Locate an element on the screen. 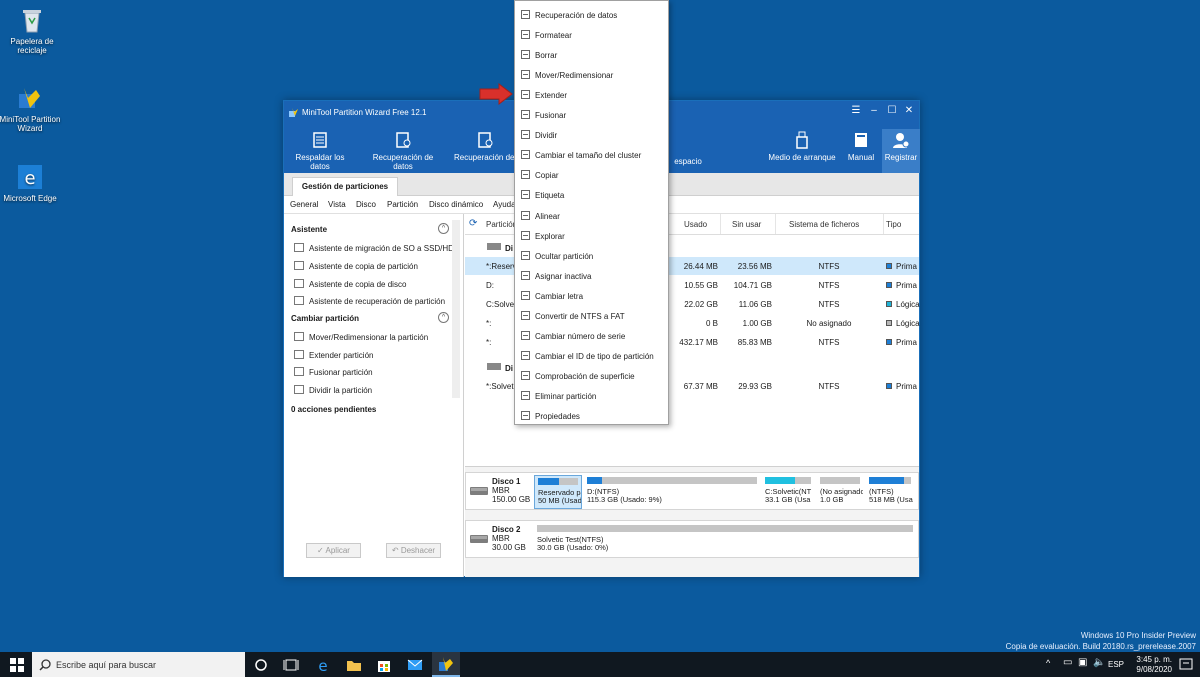 Image resolution: width=1200 pixels, height=677 pixels. action-move-resize: Mover/Redimensionar la partición is located at coordinates (361, 337).